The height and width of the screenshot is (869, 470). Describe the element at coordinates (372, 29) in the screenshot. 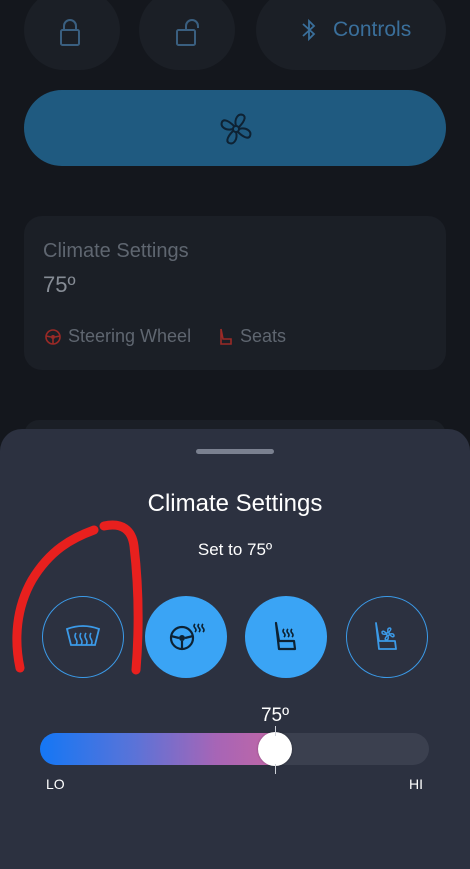

I see `controls-label: Controls` at that location.